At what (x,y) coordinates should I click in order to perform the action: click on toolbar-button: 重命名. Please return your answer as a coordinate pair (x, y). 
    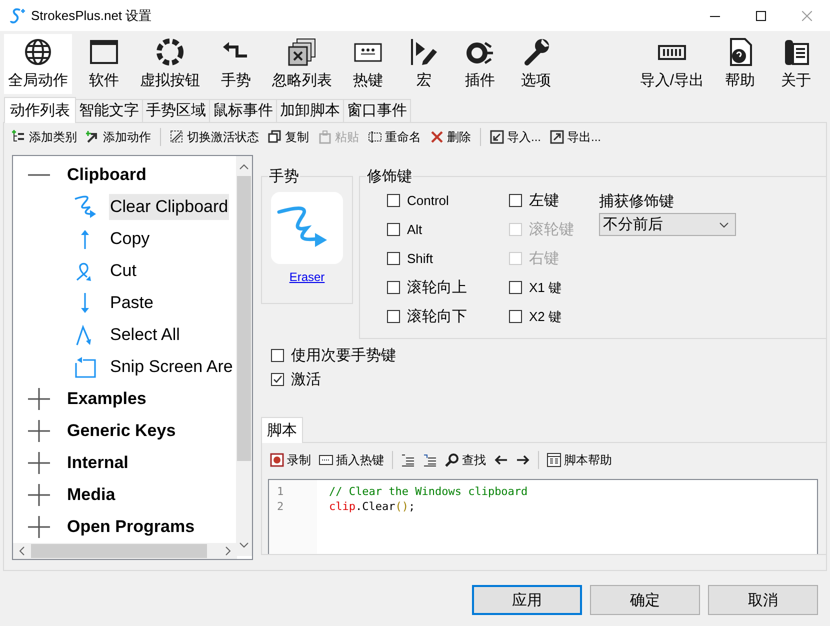
    Looking at the image, I should click on (394, 137).